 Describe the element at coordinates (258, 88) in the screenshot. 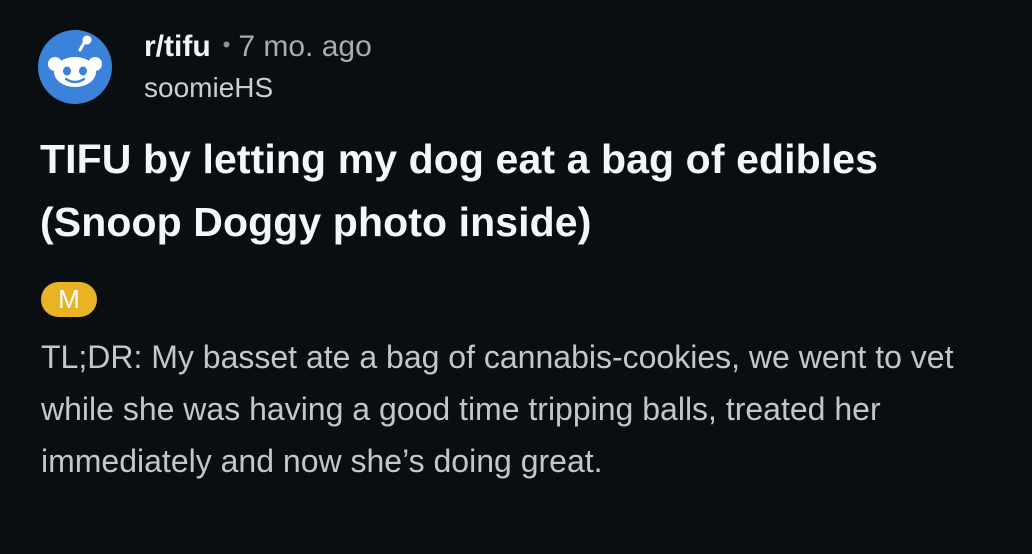

I see `author-link: soomieHS` at that location.